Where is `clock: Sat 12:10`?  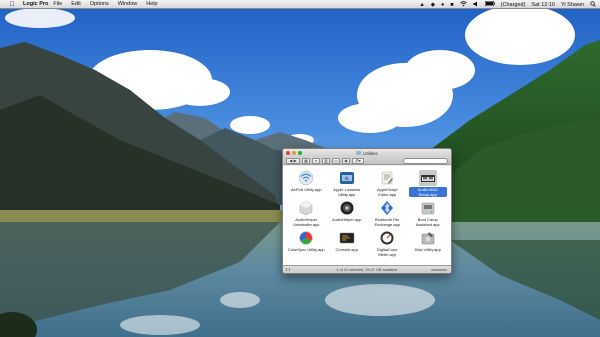 clock: Sat 12:10 is located at coordinates (543, 5).